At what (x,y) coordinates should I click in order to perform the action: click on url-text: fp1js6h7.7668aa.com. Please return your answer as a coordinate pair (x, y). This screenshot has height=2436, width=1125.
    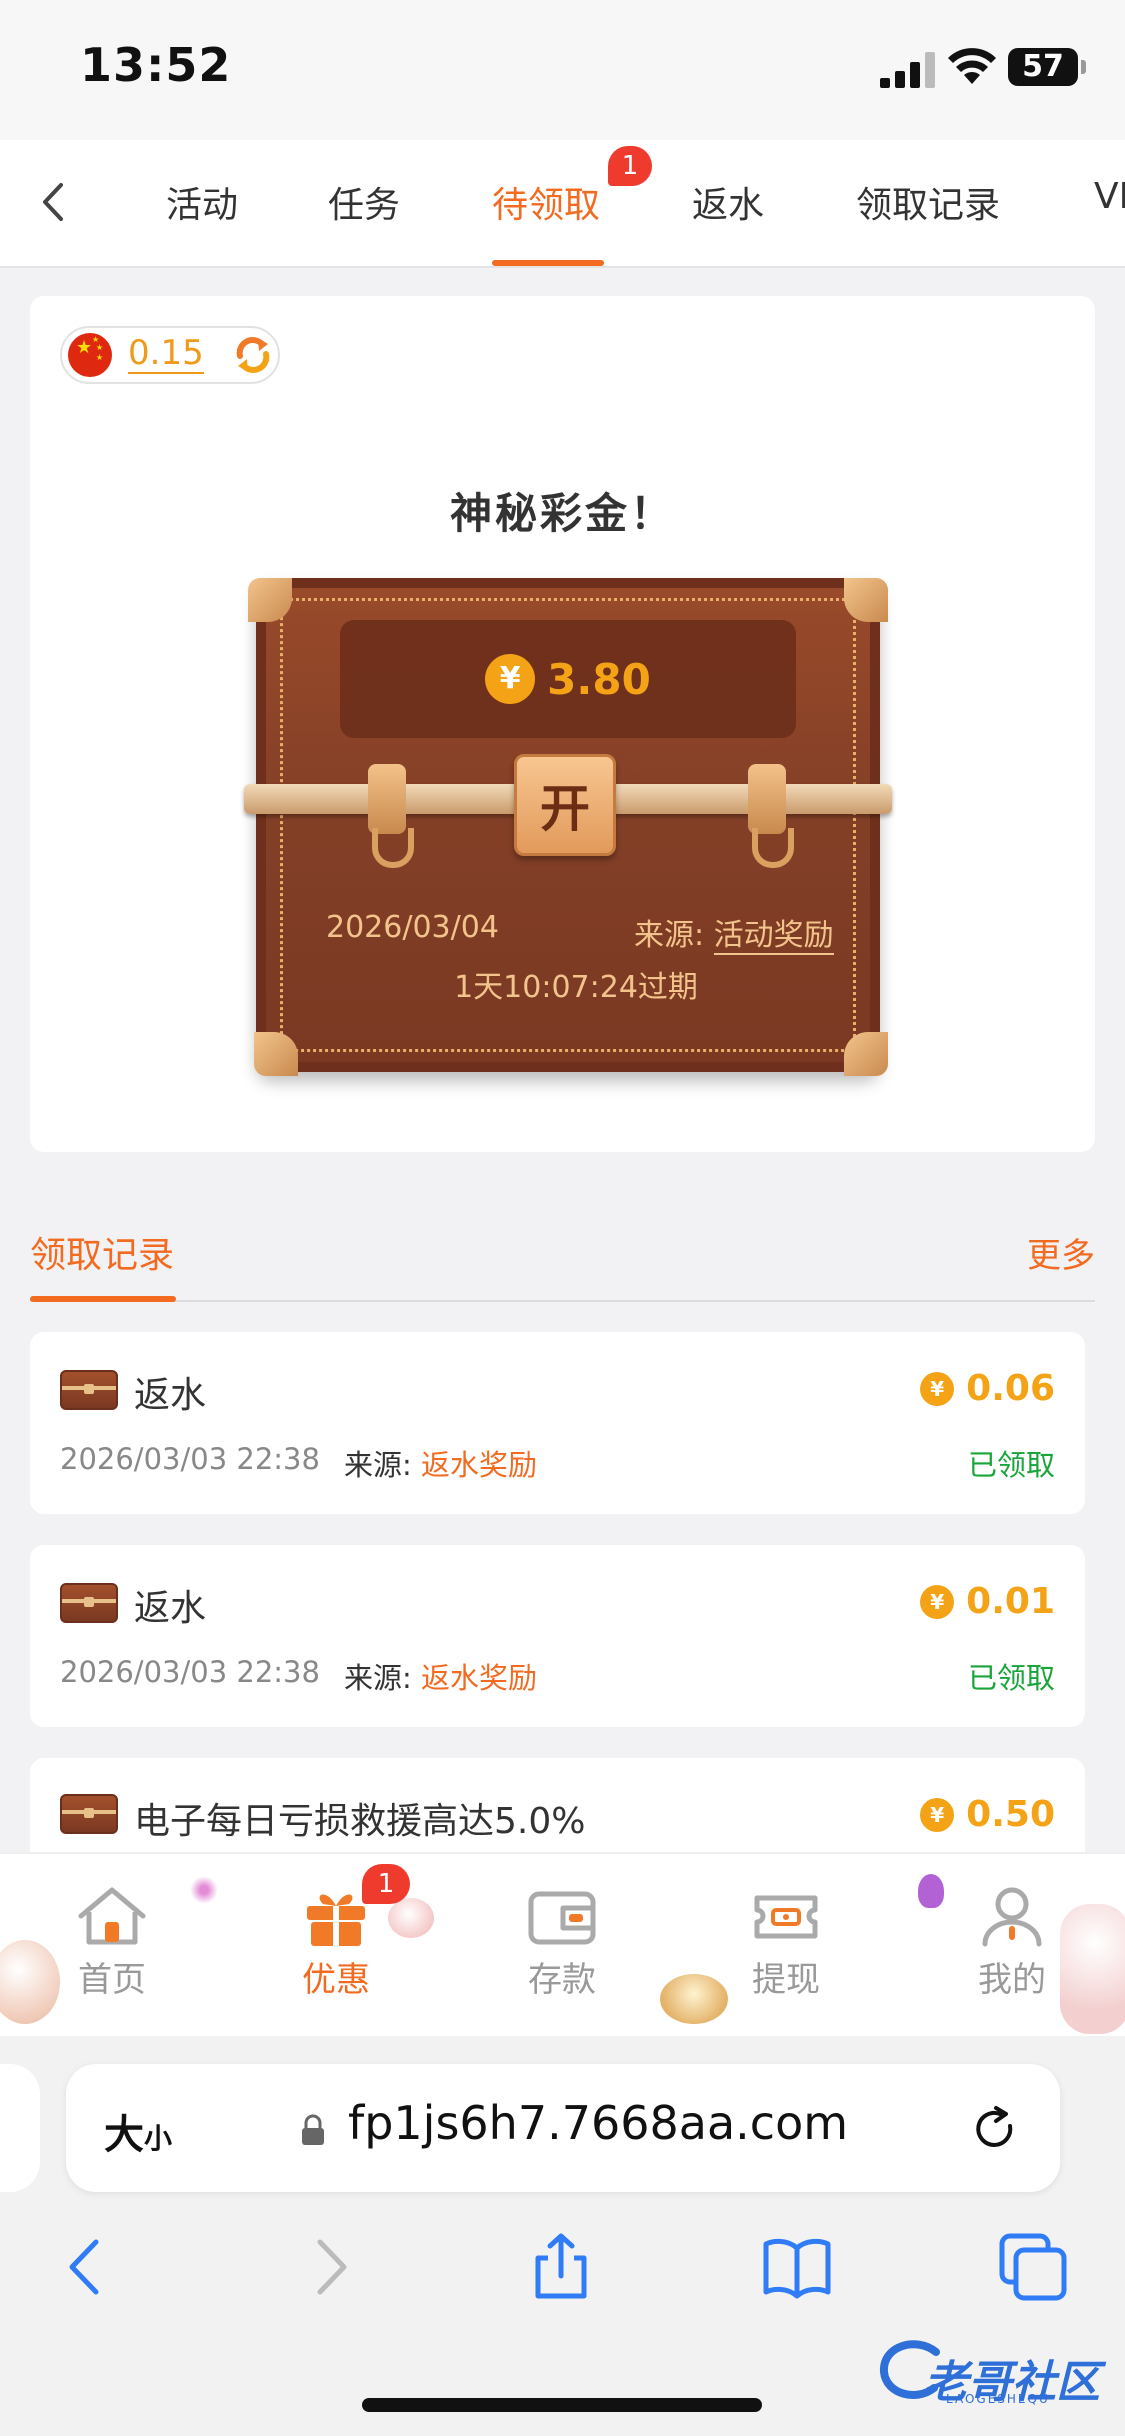
    Looking at the image, I should click on (598, 2123).